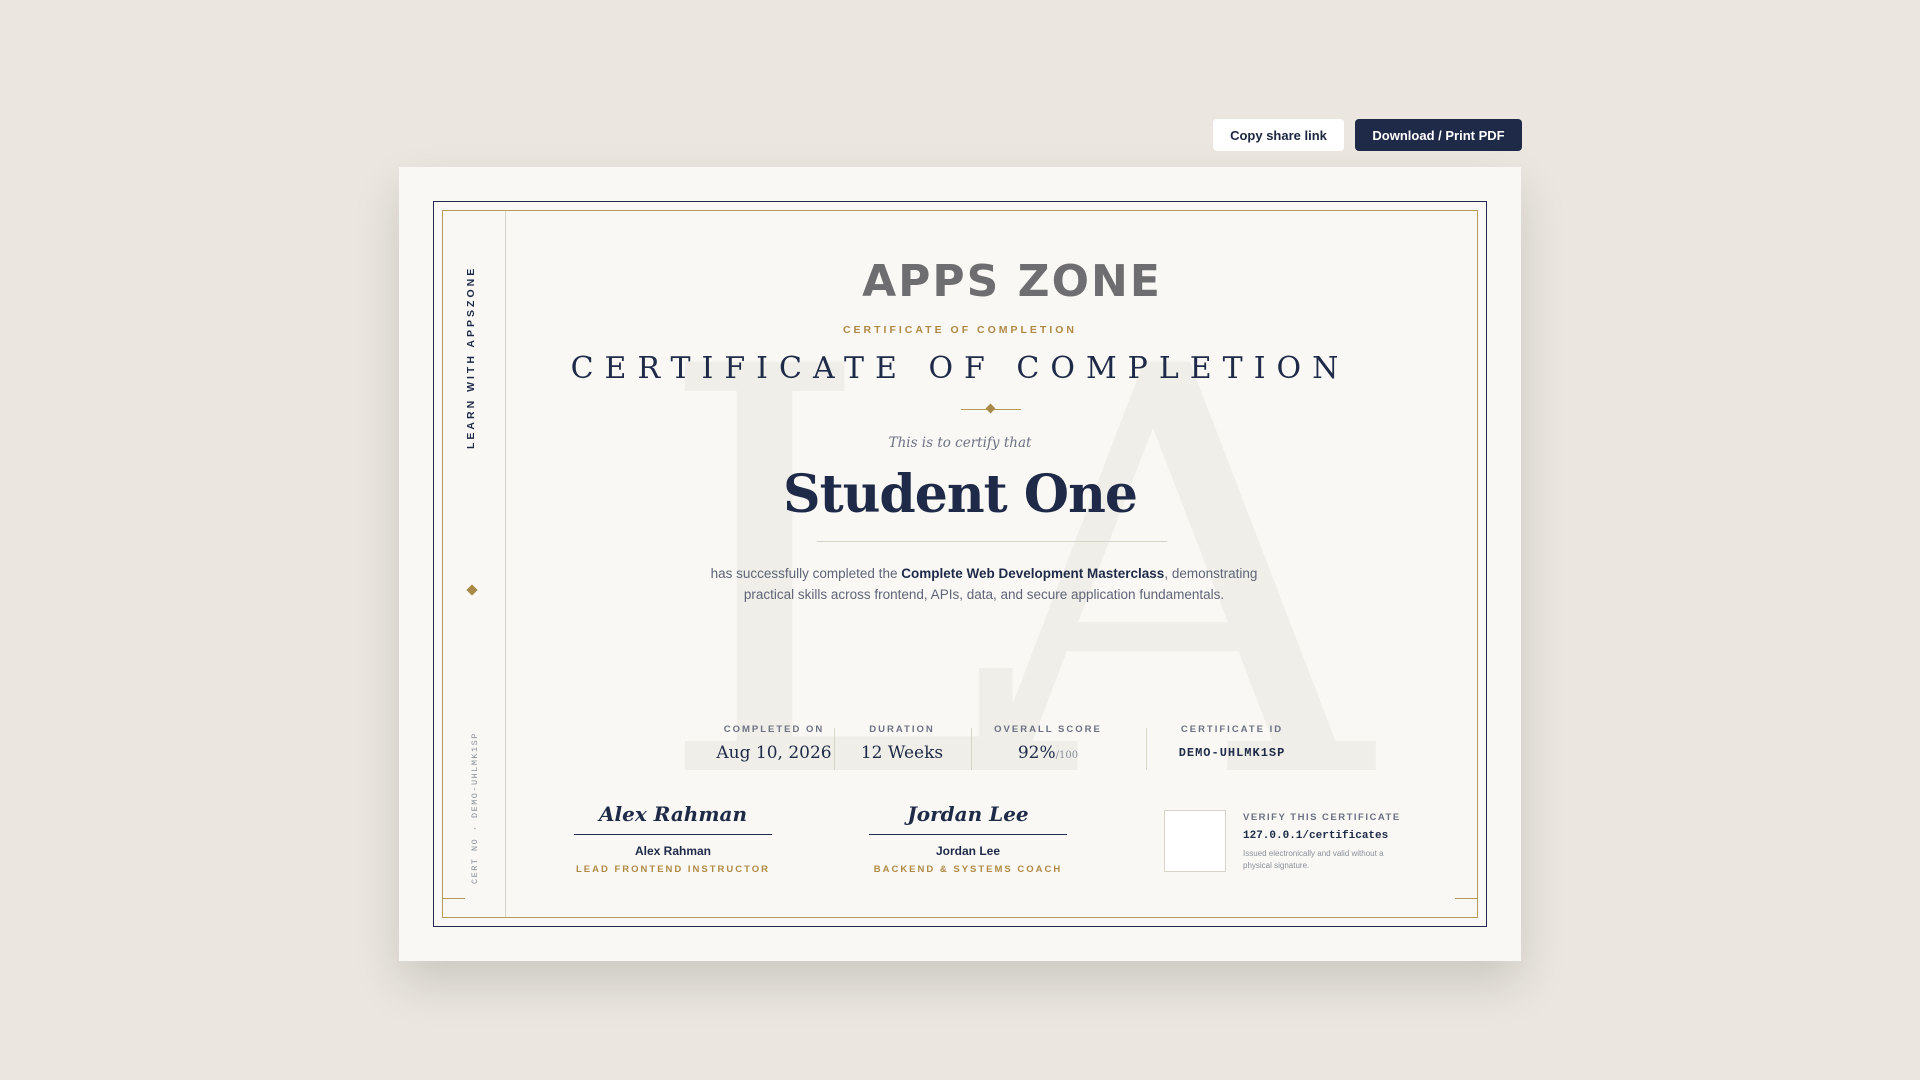  I want to click on score-unit: /100, so click(1067, 755).